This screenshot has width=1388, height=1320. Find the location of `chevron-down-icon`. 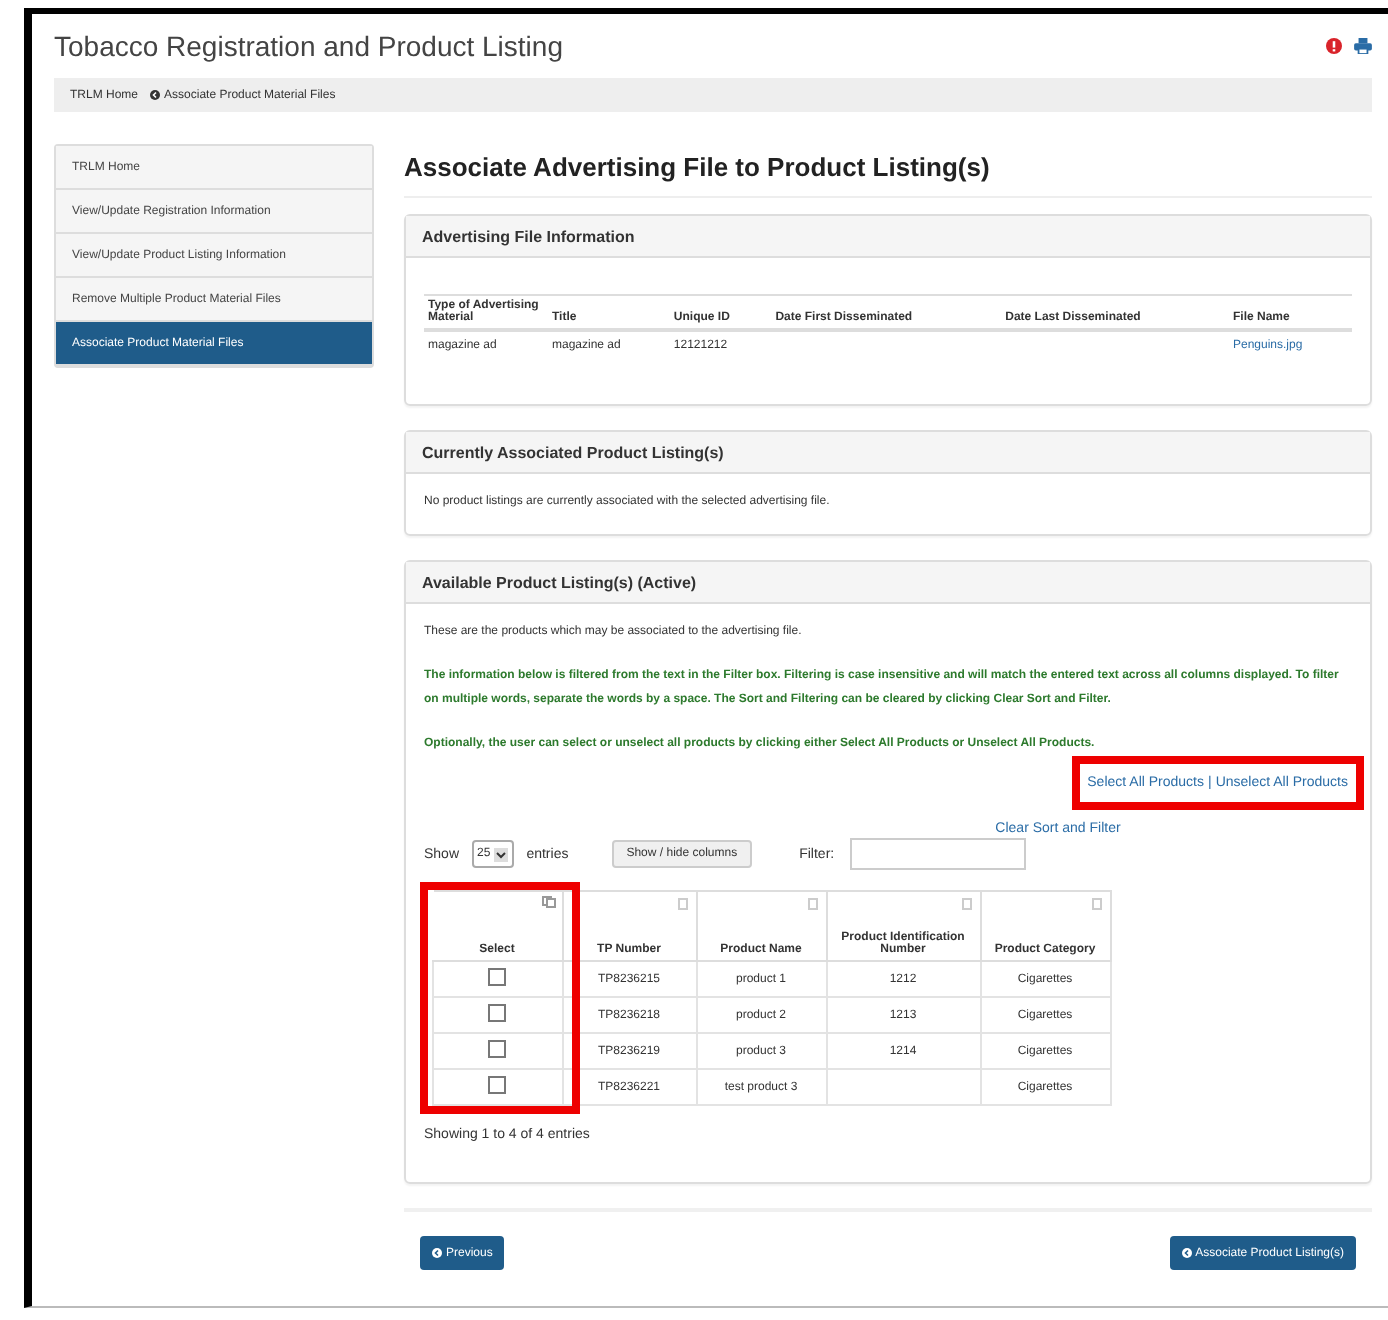

chevron-down-icon is located at coordinates (501, 854).